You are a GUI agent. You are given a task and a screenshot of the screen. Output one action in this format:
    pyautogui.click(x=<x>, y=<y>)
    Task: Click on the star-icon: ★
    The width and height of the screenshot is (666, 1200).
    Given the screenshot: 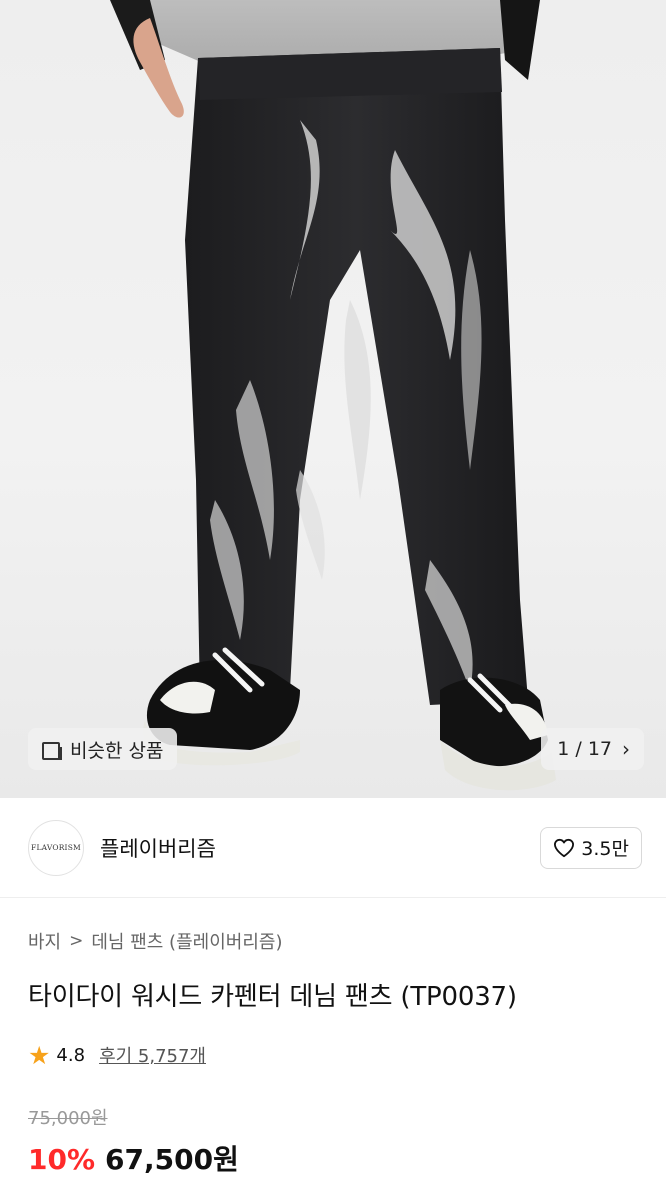 What is the action you would take?
    pyautogui.click(x=39, y=1055)
    